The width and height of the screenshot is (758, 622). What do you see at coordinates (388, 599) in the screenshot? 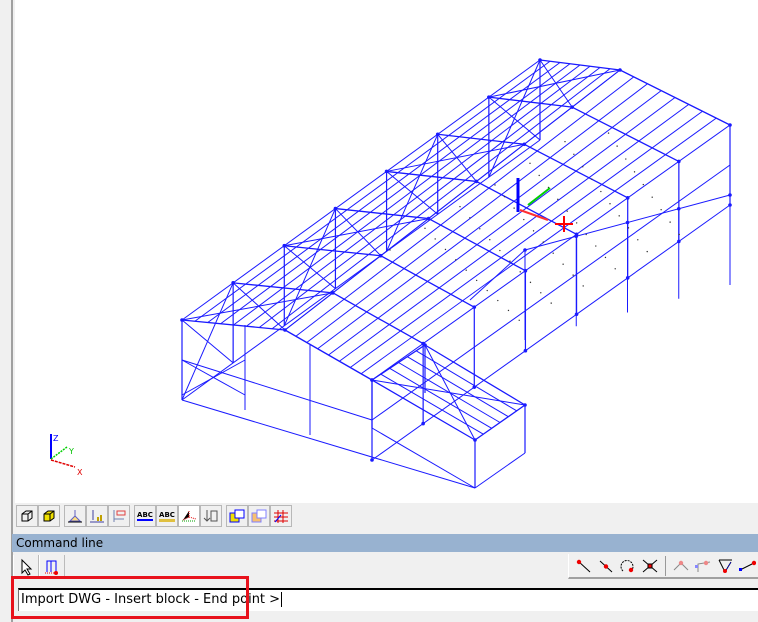
I see `command-input: Import DWG - Insert block - End point >` at bounding box center [388, 599].